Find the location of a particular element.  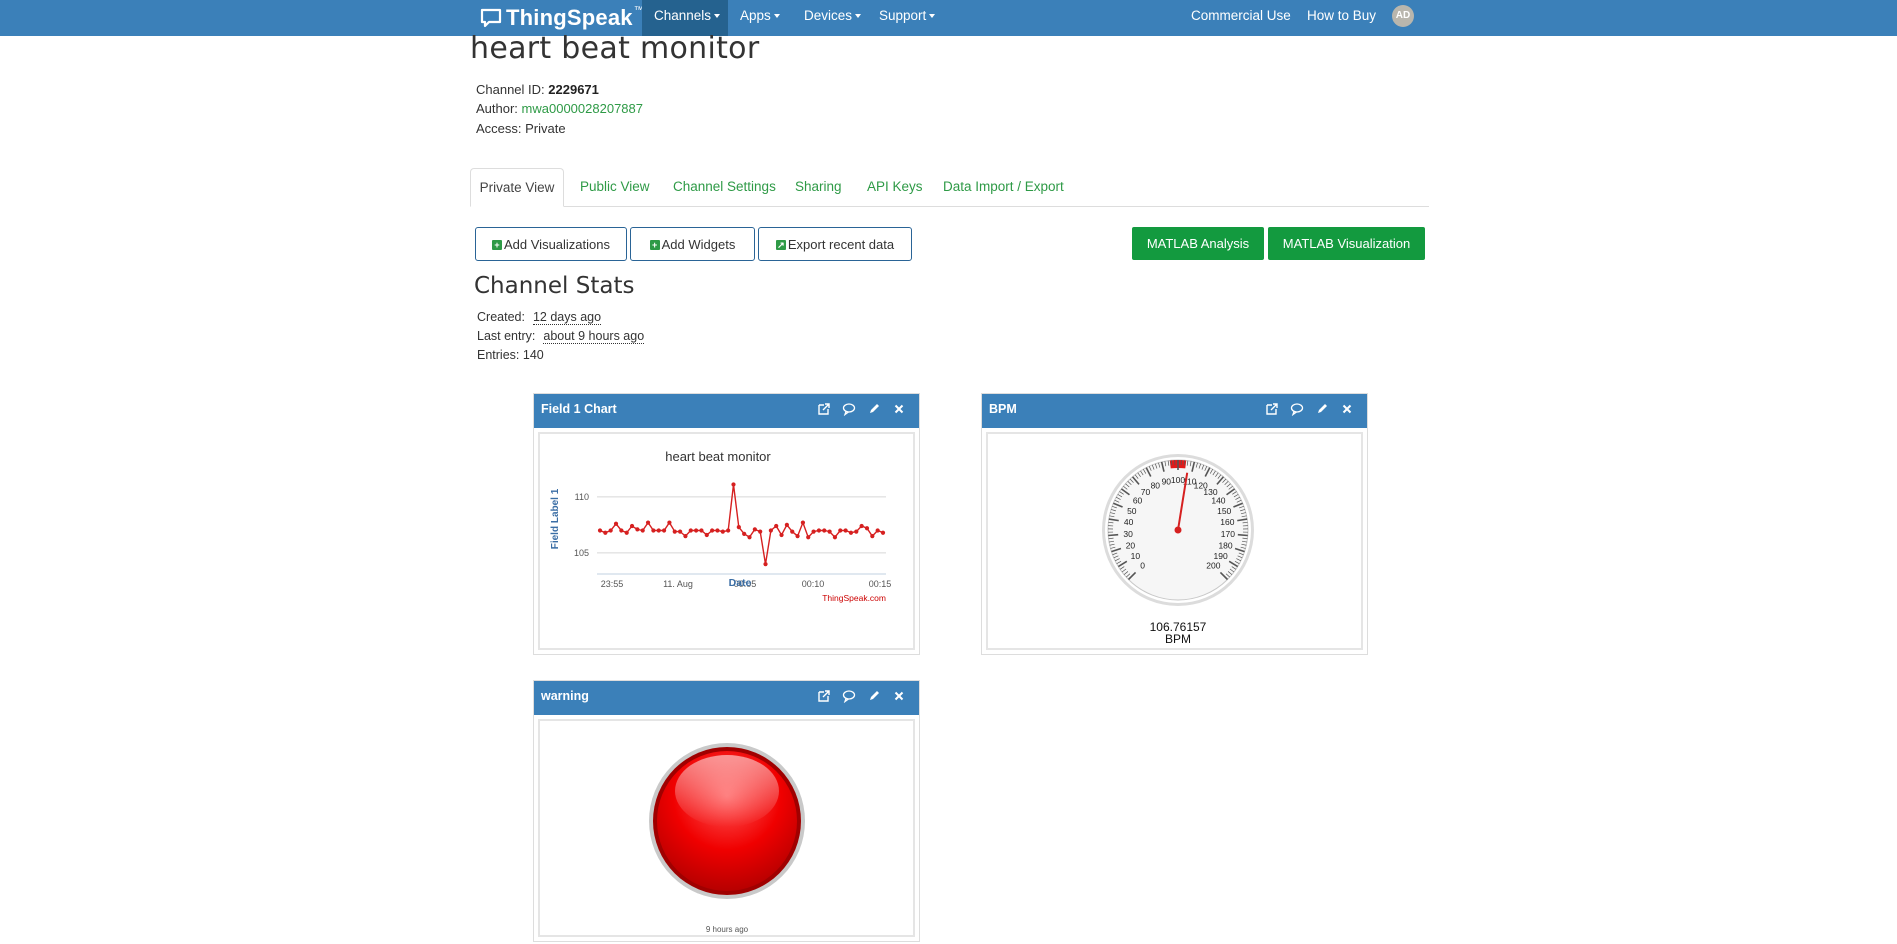

matlab-analysis-button: MATLAB Analysis is located at coordinates (1198, 243).